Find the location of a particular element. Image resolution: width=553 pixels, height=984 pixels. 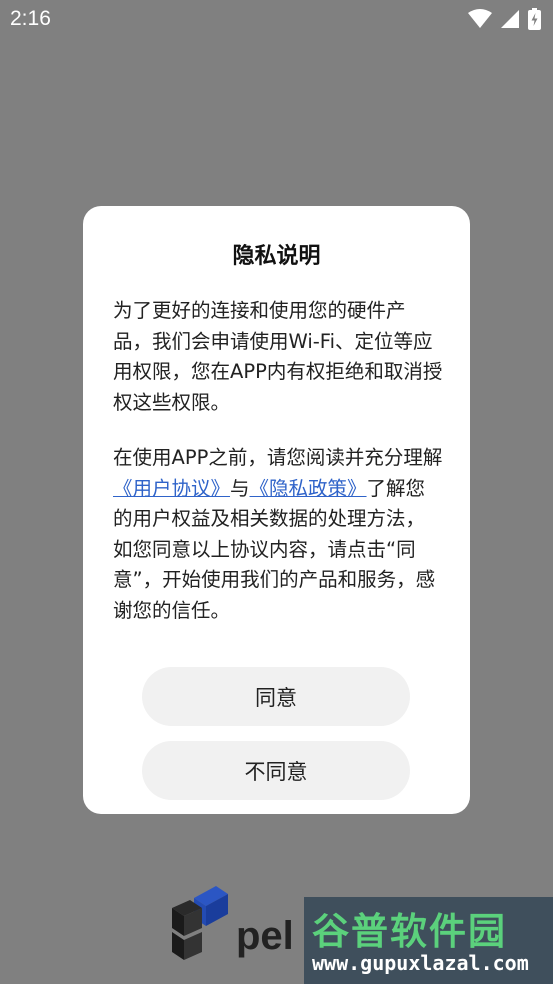

watermark: 谷普软件园 www.gupuxlazal.com is located at coordinates (428, 940).